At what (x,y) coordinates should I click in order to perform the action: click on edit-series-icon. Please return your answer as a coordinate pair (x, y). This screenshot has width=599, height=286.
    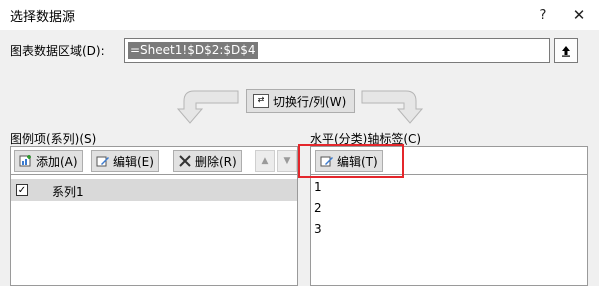
    Looking at the image, I should click on (103, 161).